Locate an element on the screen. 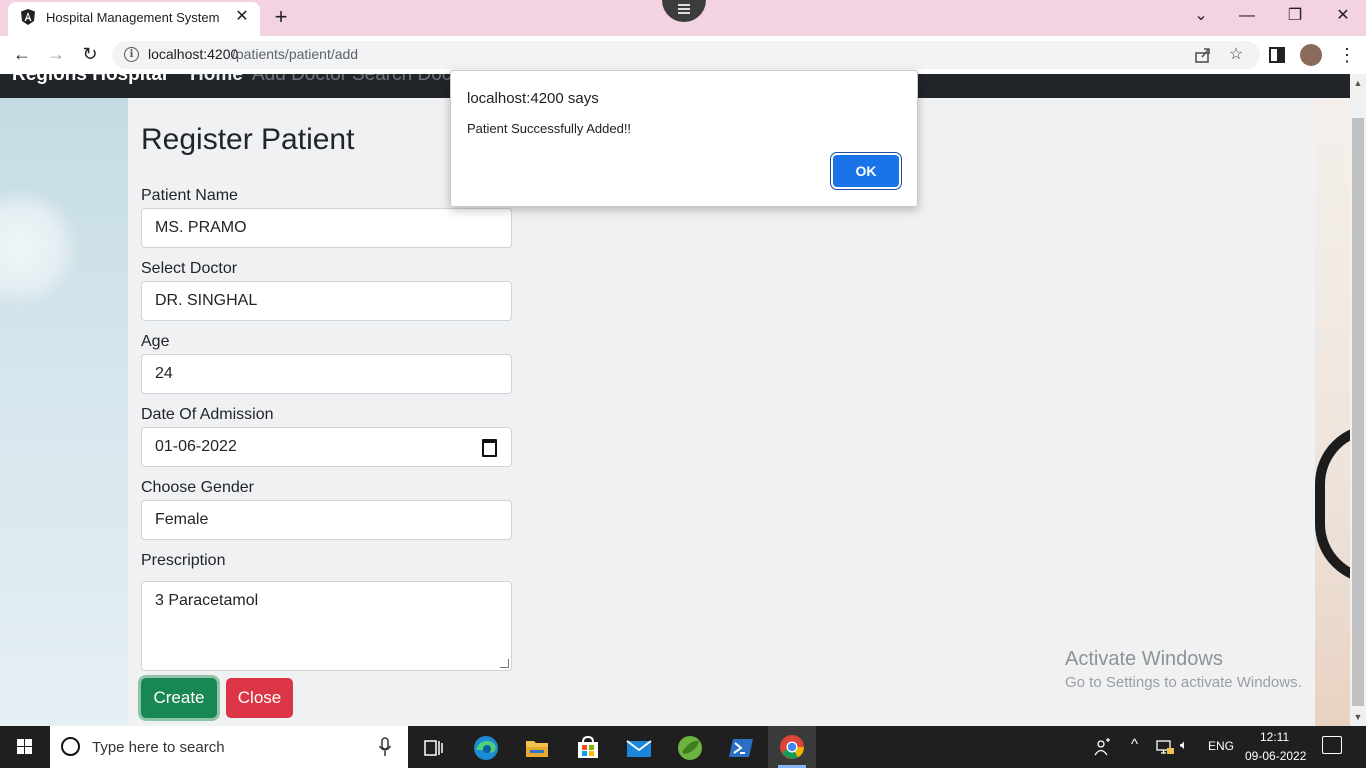  powershell-icon is located at coordinates (741, 748).